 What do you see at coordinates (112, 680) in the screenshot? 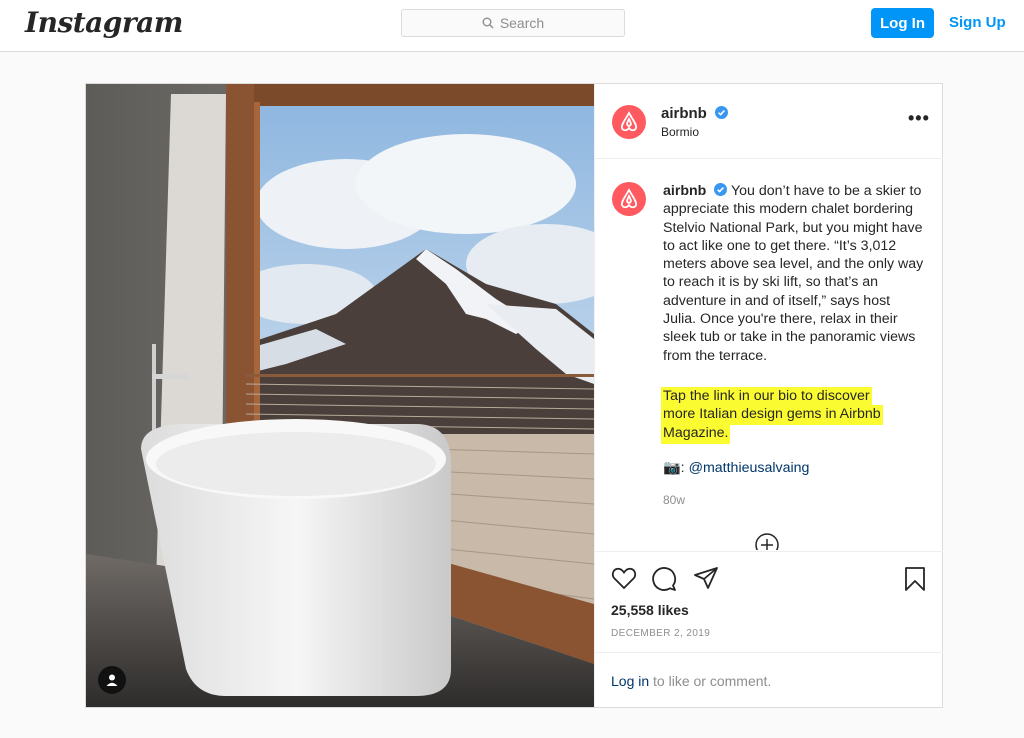
I see `user-tag-icon` at bounding box center [112, 680].